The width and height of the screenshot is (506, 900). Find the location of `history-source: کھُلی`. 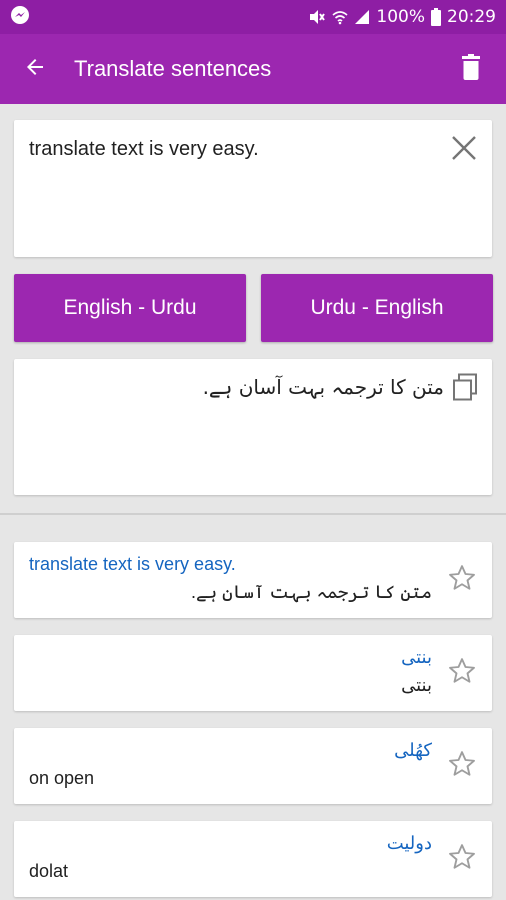

history-source: کھُلی is located at coordinates (413, 750).